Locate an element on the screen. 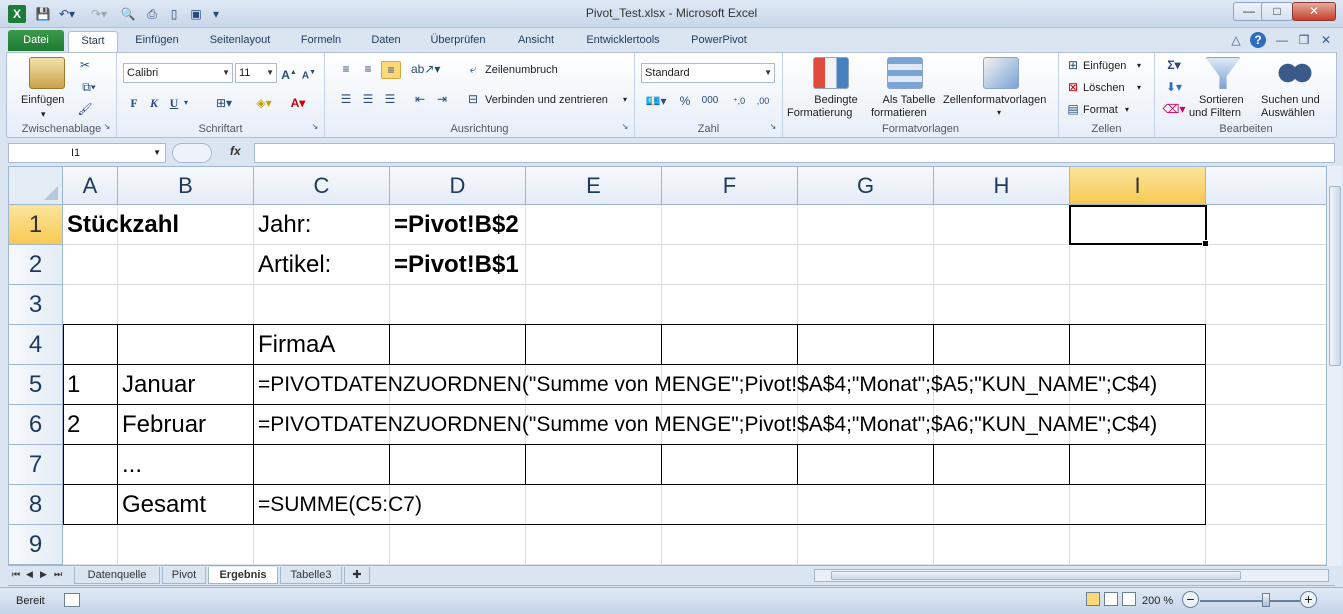  formula-input is located at coordinates (794, 153).